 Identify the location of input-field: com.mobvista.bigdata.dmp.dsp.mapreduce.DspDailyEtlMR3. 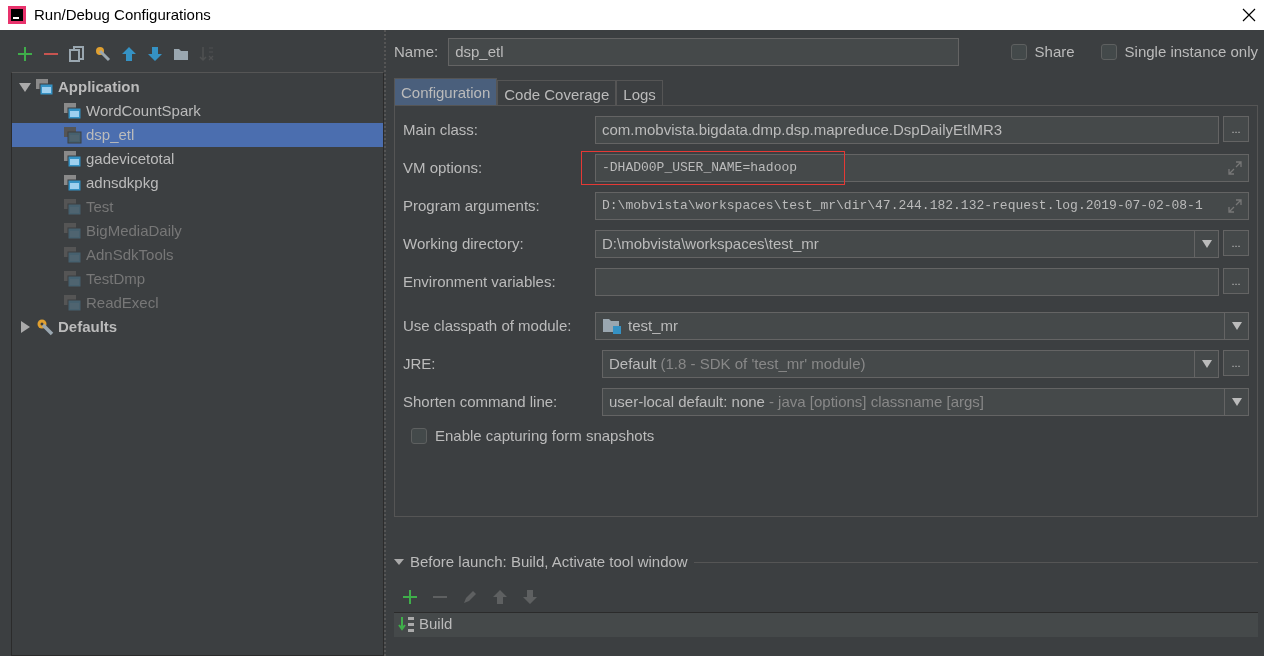
(907, 130).